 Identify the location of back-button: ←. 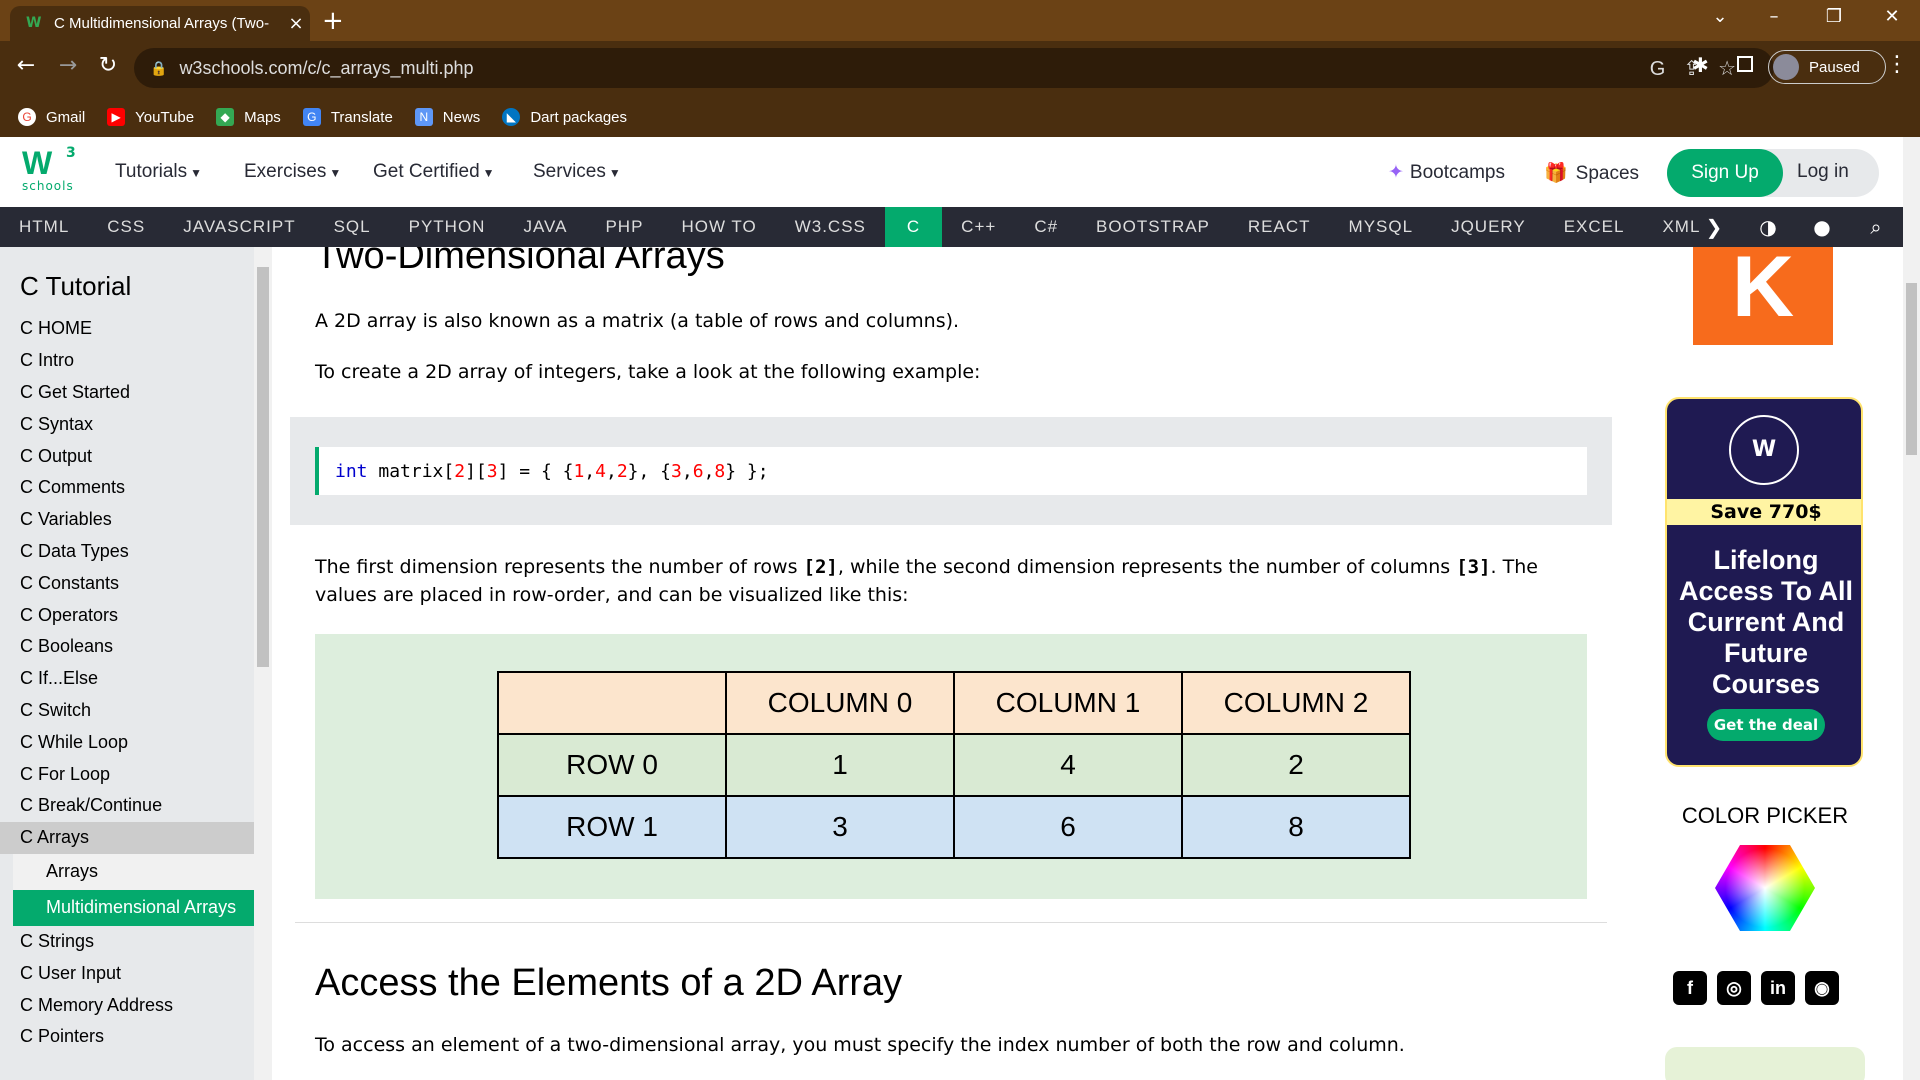
(26, 65).